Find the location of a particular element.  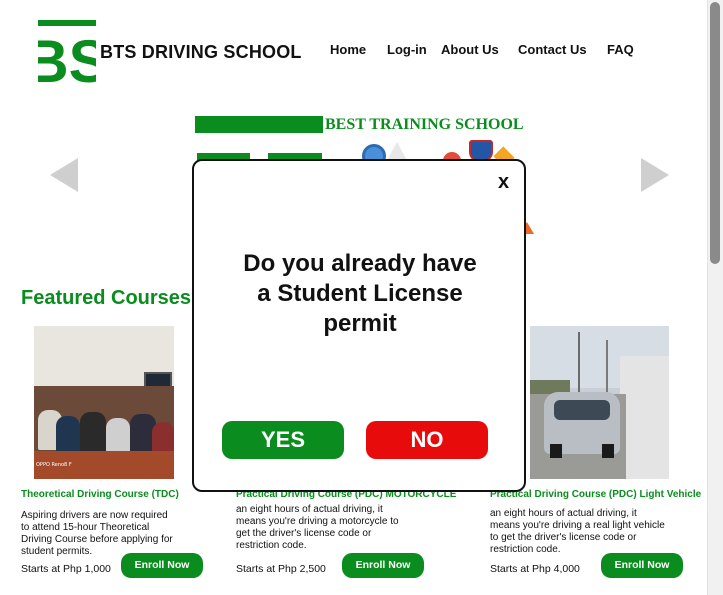

arrow-right-icon is located at coordinates (655, 175).